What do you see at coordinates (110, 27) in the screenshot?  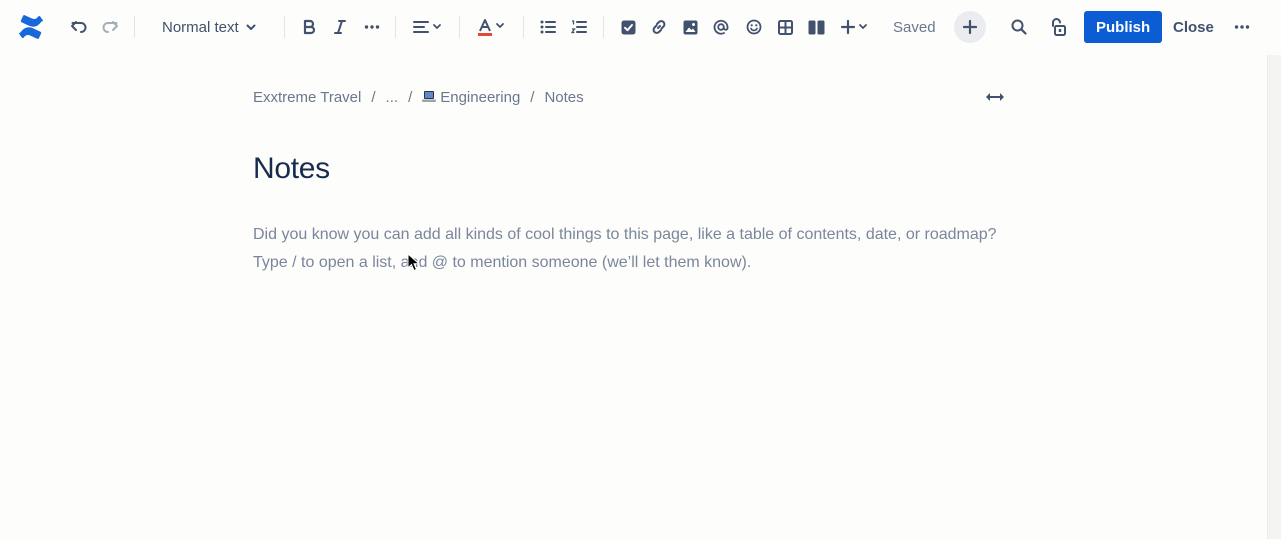 I see `redo-icon` at bounding box center [110, 27].